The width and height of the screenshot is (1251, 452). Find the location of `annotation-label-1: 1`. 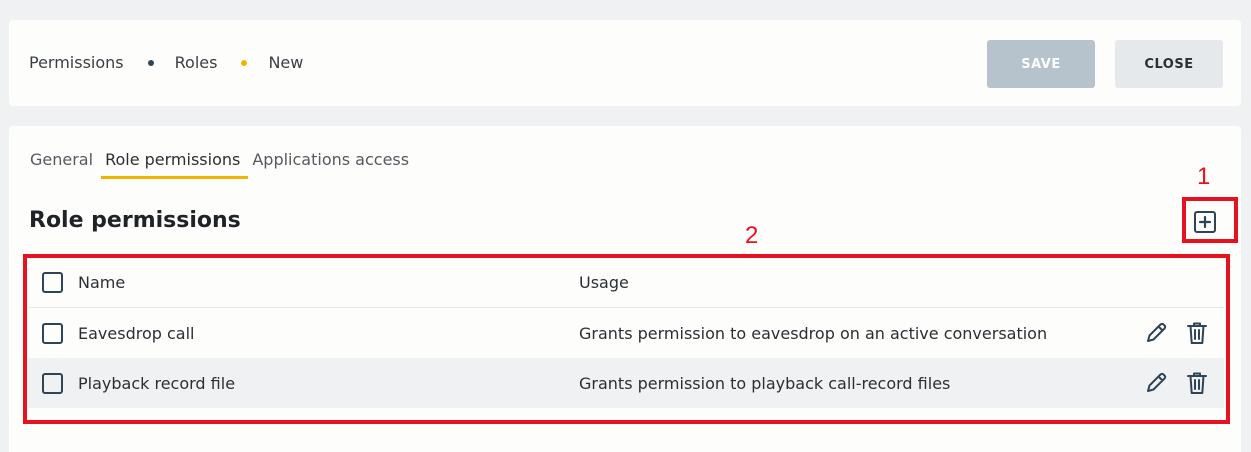

annotation-label-1: 1 is located at coordinates (1204, 176).